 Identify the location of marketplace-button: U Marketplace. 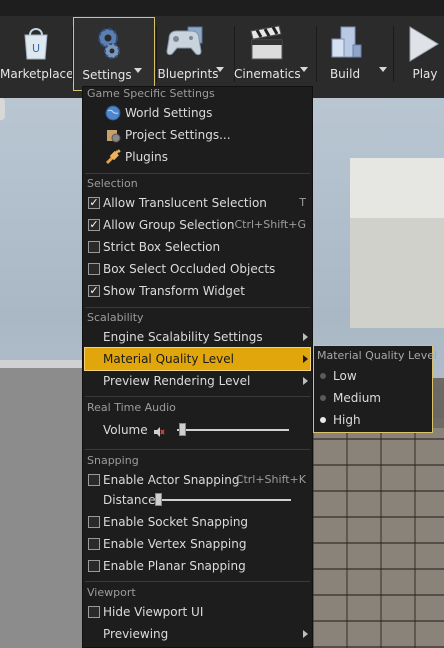
(37, 54).